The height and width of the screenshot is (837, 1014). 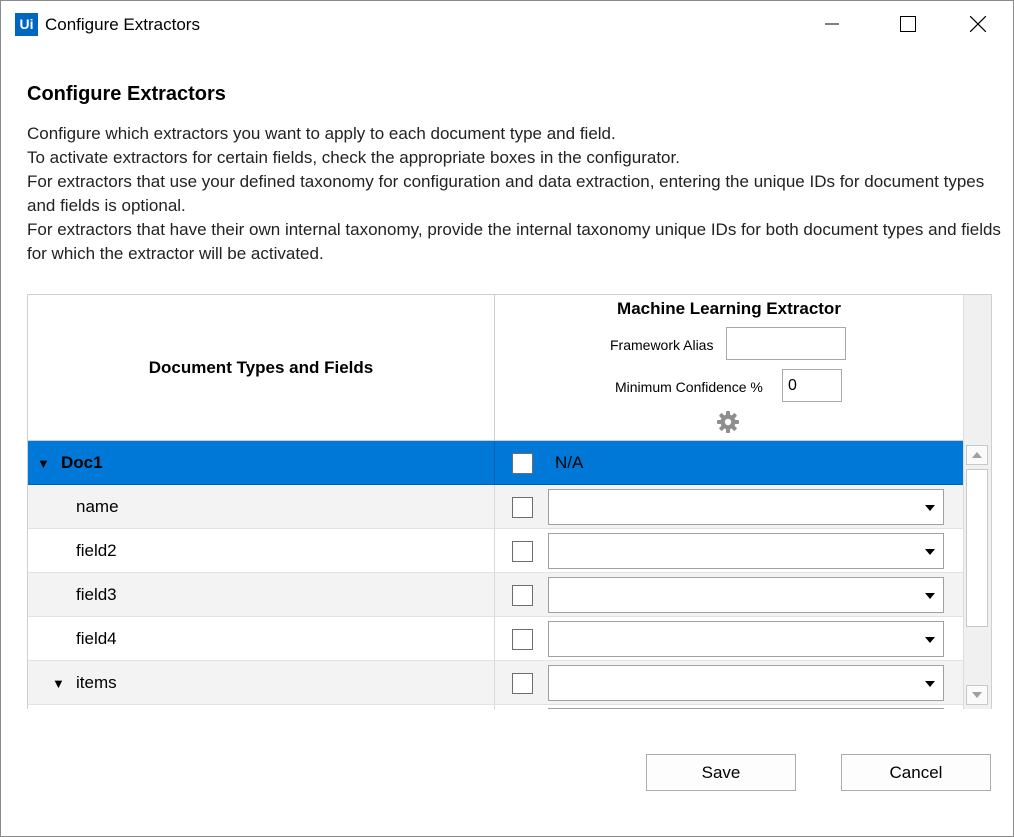 I want to click on framework-alias-input, so click(x=786, y=343).